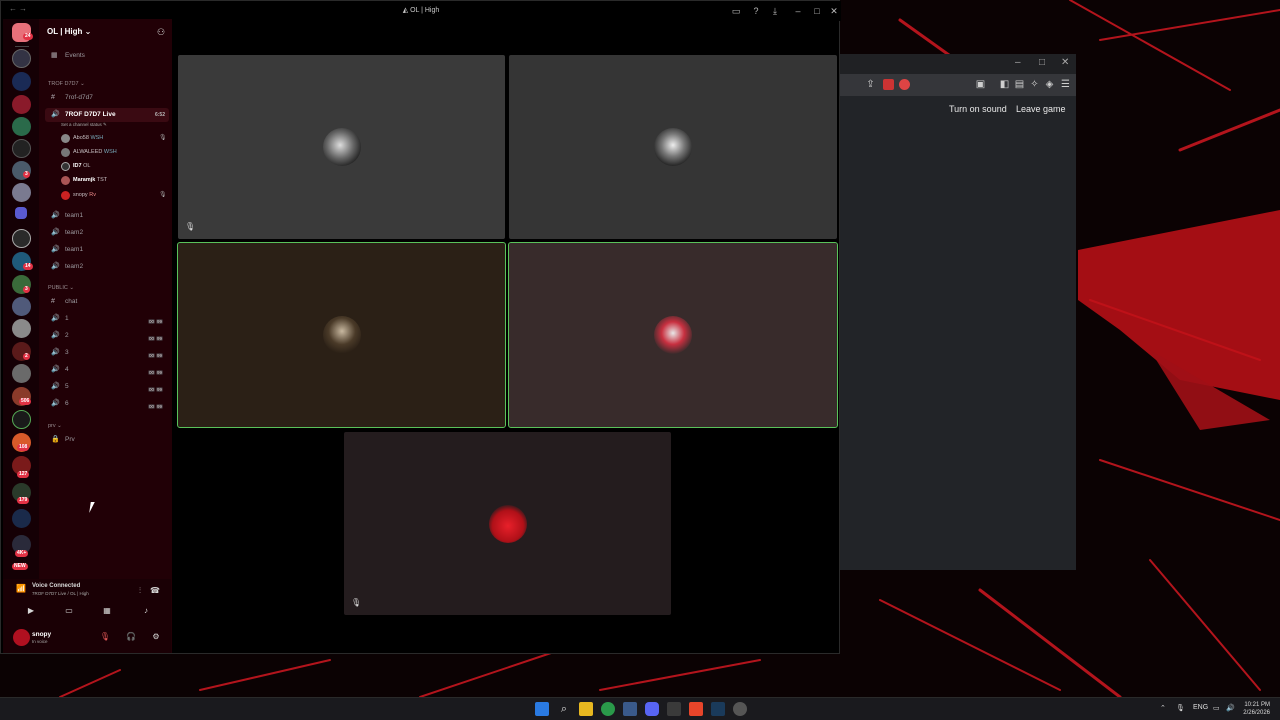  Describe the element at coordinates (107, 56) in the screenshot. I see `events-item: ▦ Events` at that location.